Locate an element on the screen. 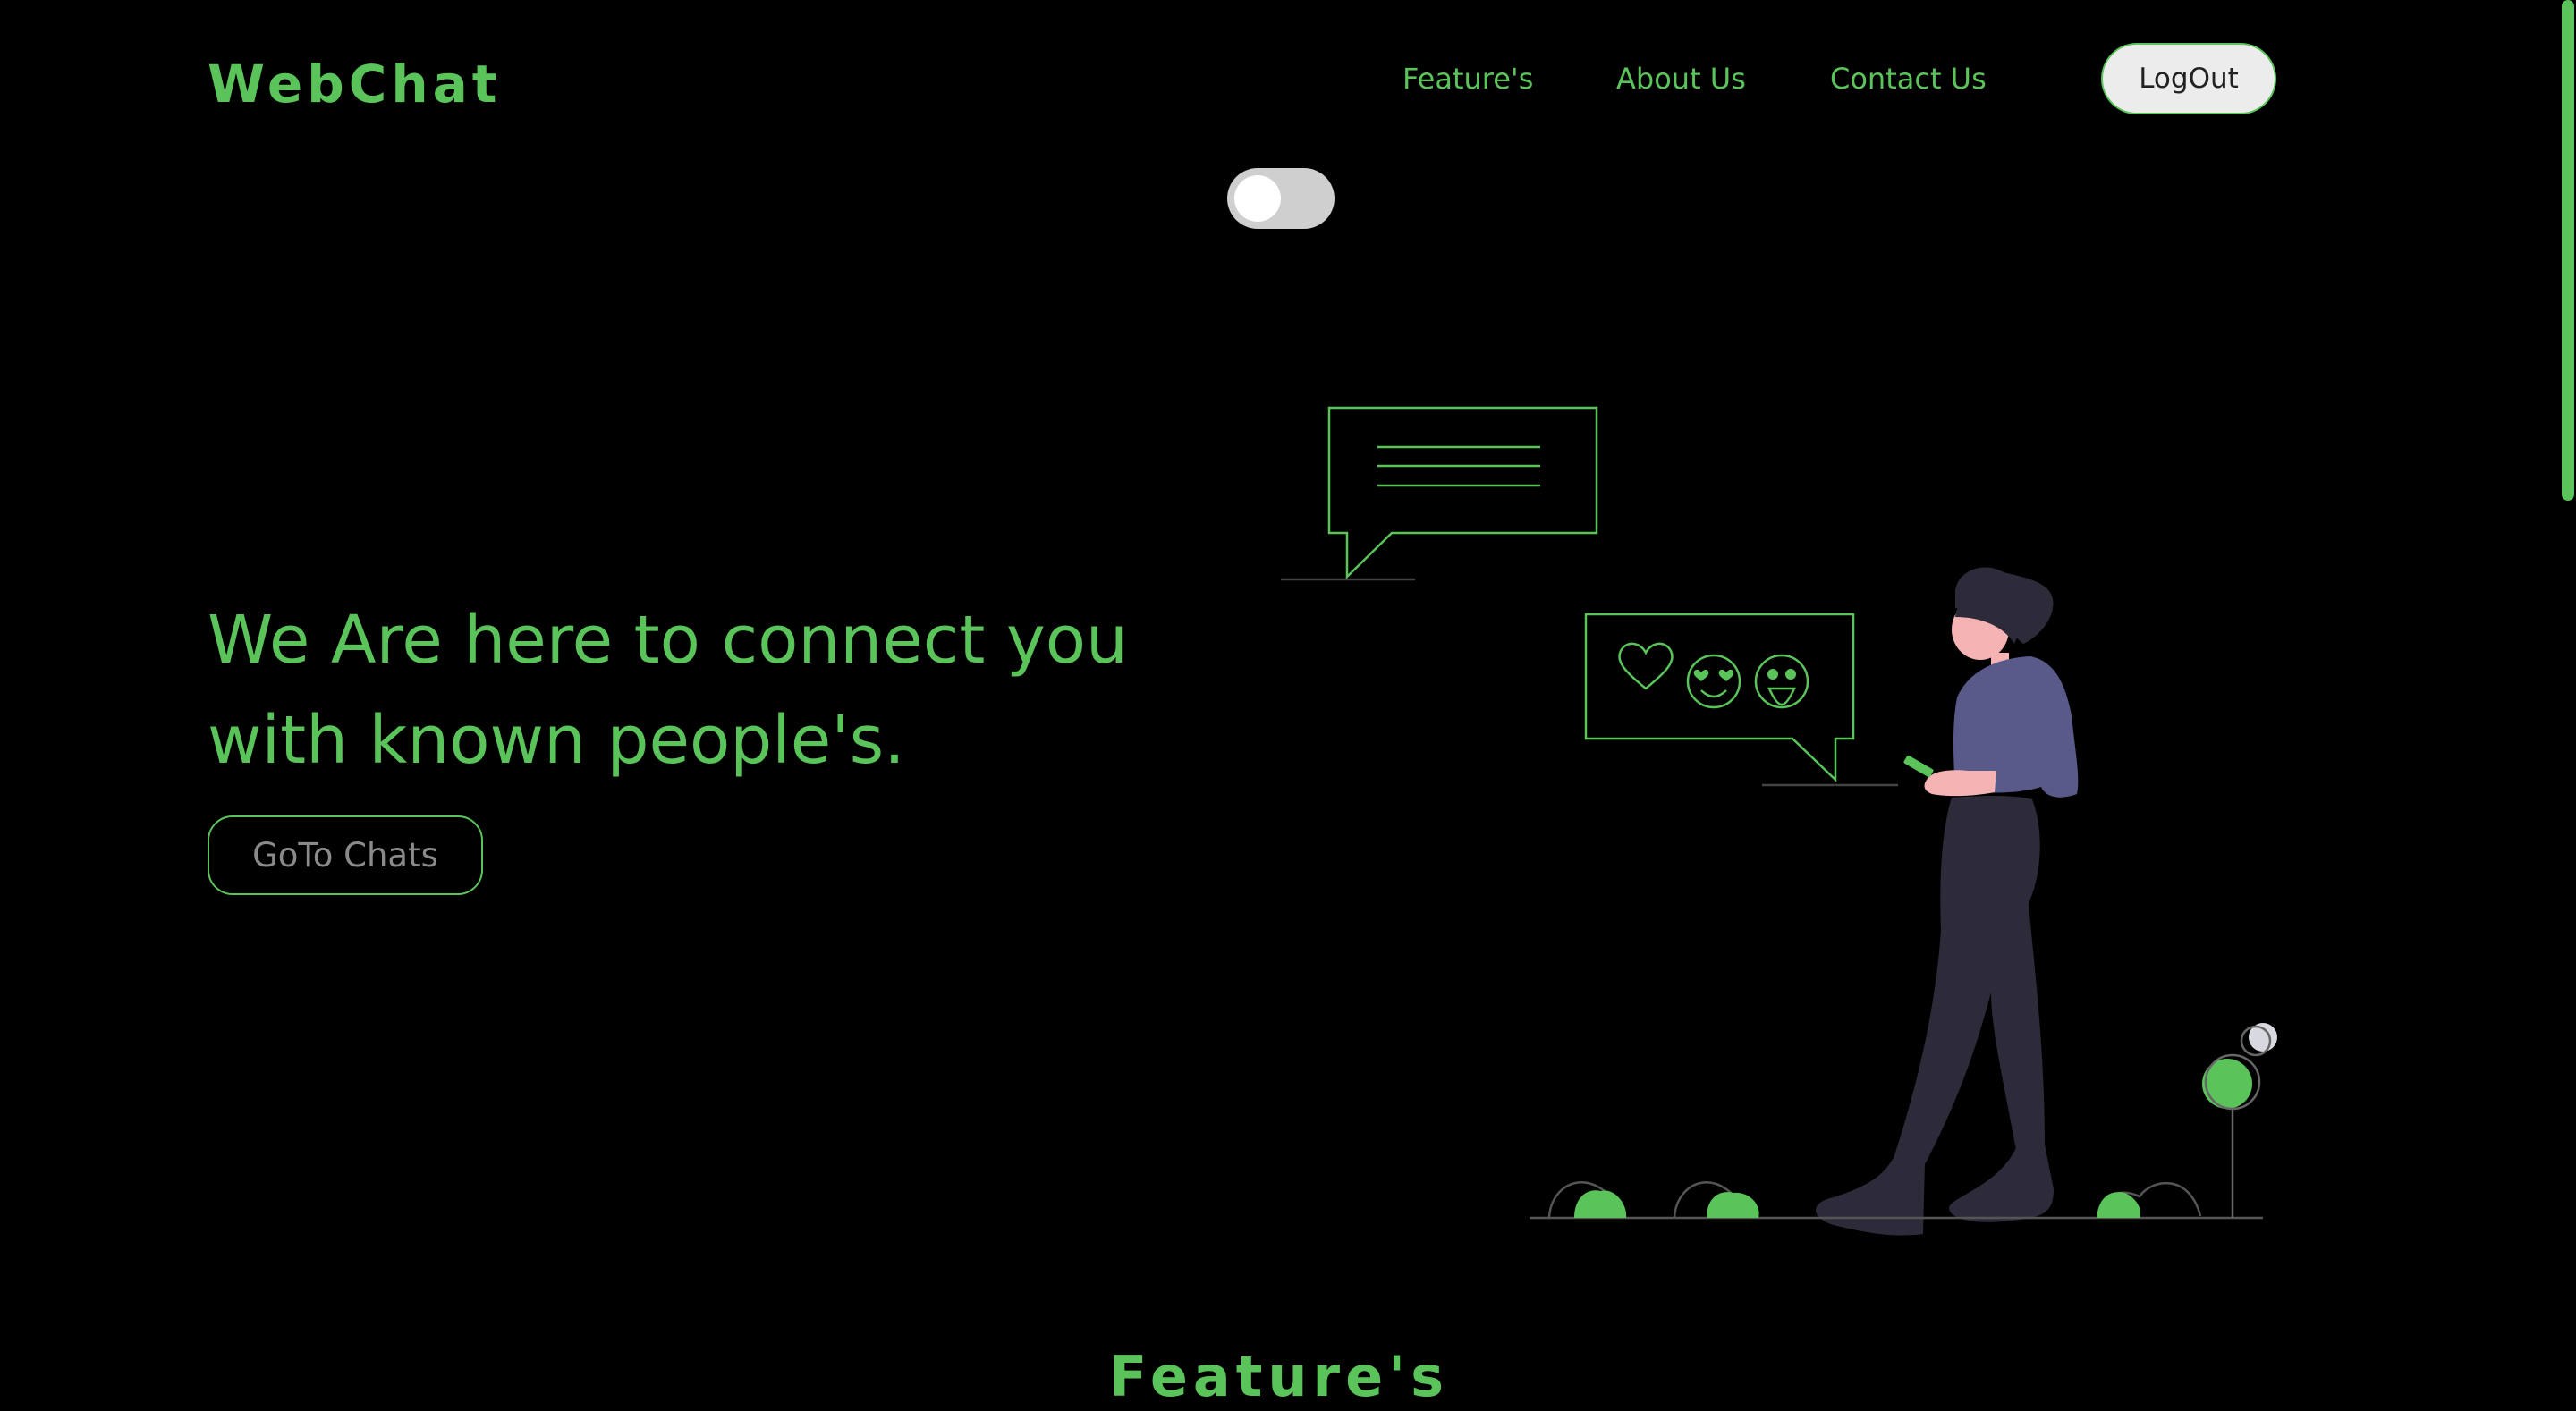  speech-bubble-text-icon is located at coordinates (1439, 493).